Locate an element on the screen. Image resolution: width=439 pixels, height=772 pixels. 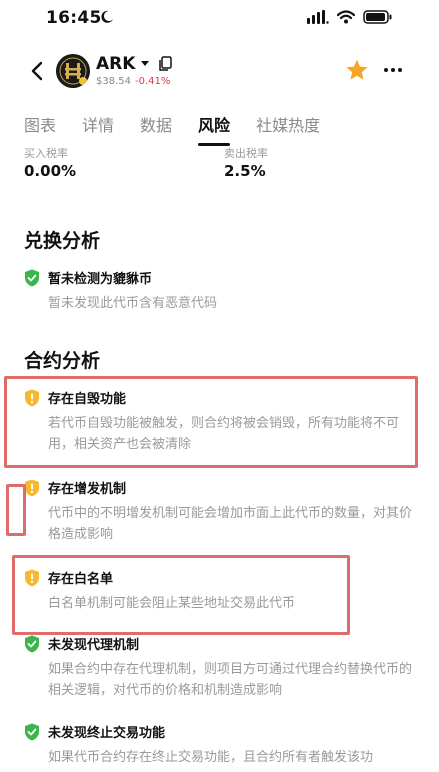
item-title: 未发现终止交易功能 is located at coordinates (107, 733).